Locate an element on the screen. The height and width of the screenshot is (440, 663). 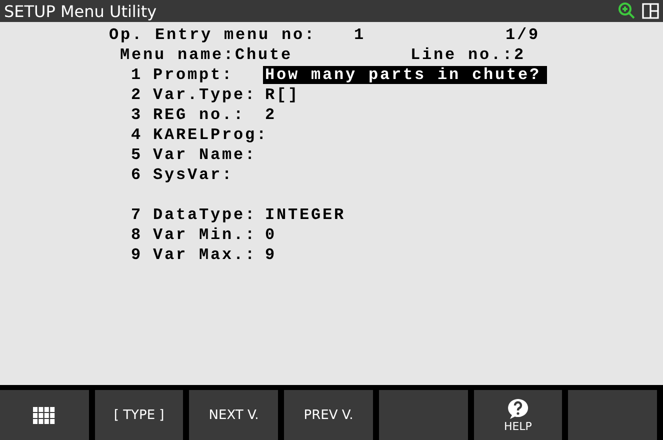
entry-value: 1 is located at coordinates (360, 35).